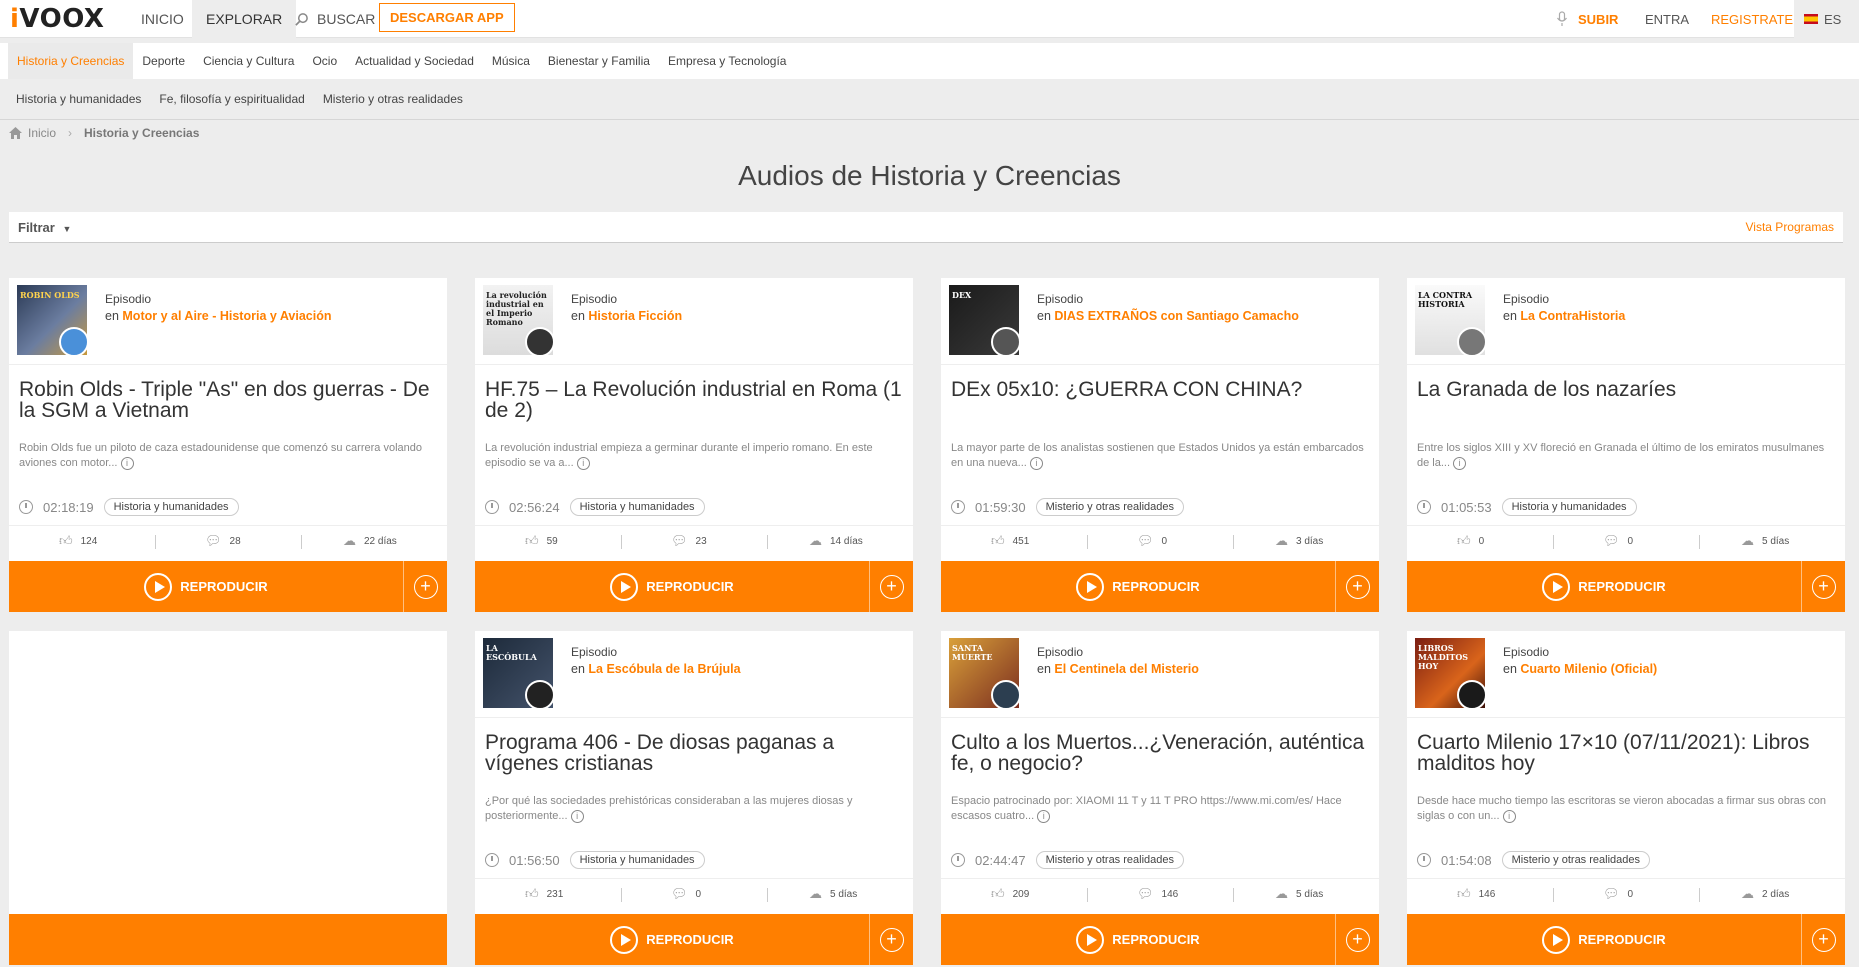 This screenshot has height=967, width=1859. What do you see at coordinates (1588, 669) in the screenshot?
I see `program-link: Cuarto Milenio (Oficial)` at bounding box center [1588, 669].